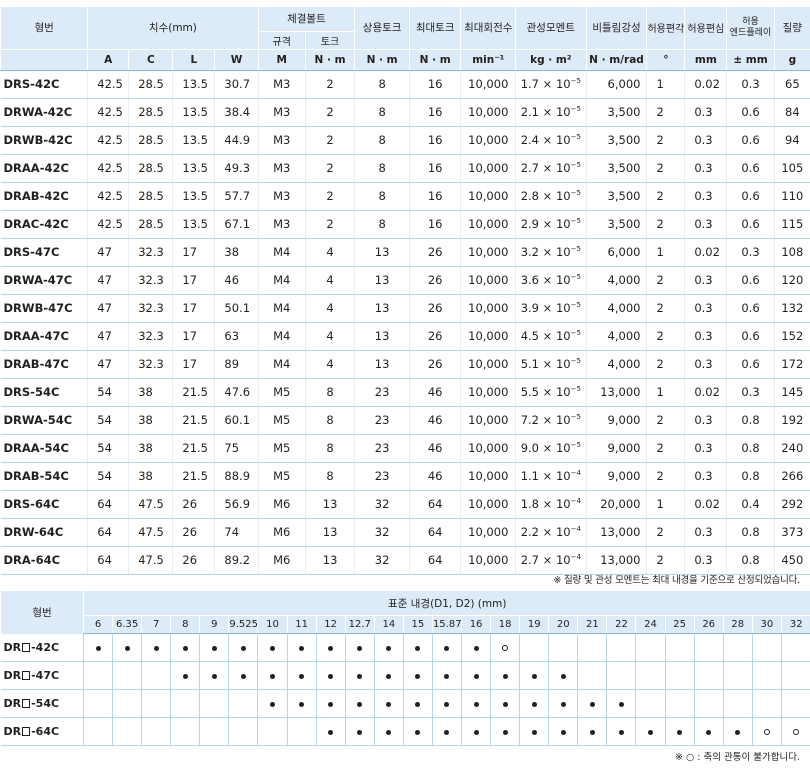 This screenshot has width=810, height=768. I want to click on offset-cell: 0.02, so click(705, 392).